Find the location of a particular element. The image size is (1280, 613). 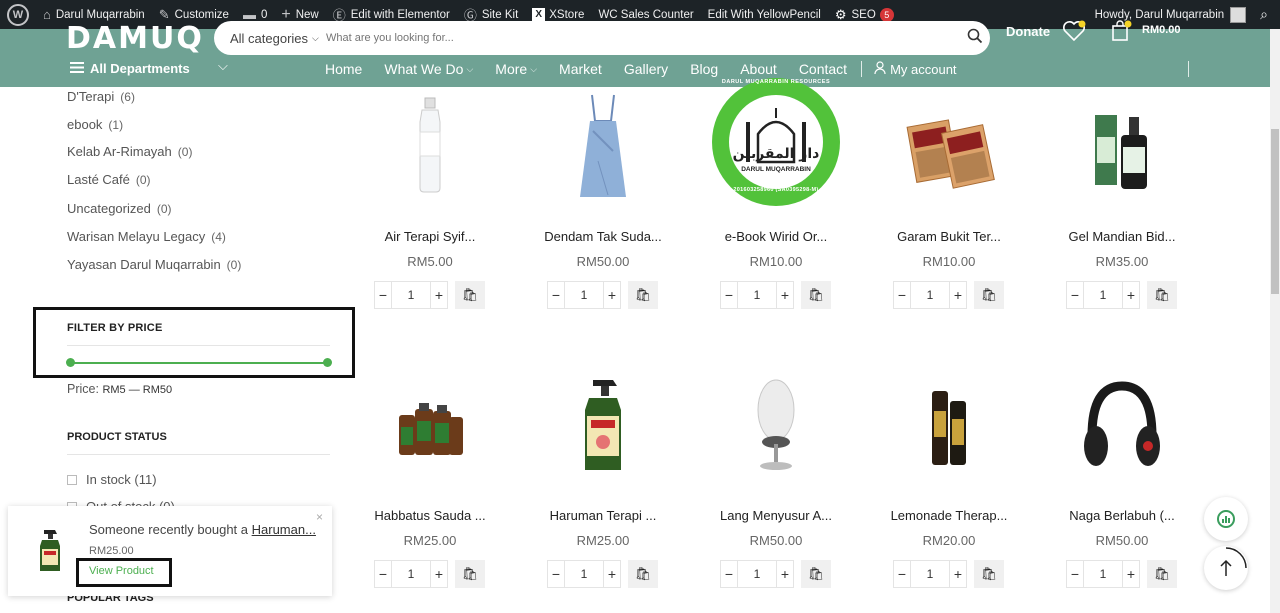

search-input is located at coordinates (641, 38).